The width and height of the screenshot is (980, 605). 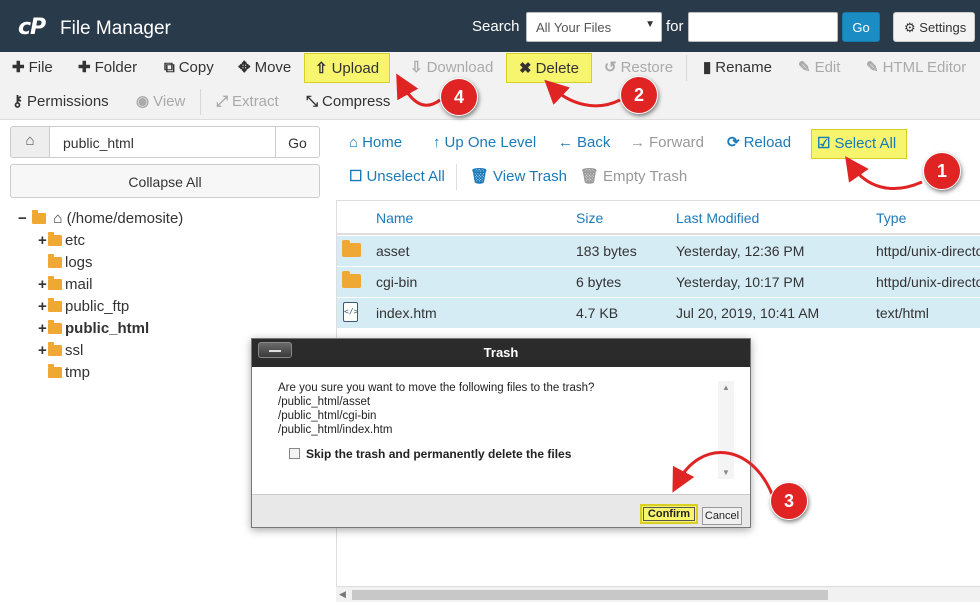 I want to click on unselect-all-label: Unselect All, so click(x=405, y=176).